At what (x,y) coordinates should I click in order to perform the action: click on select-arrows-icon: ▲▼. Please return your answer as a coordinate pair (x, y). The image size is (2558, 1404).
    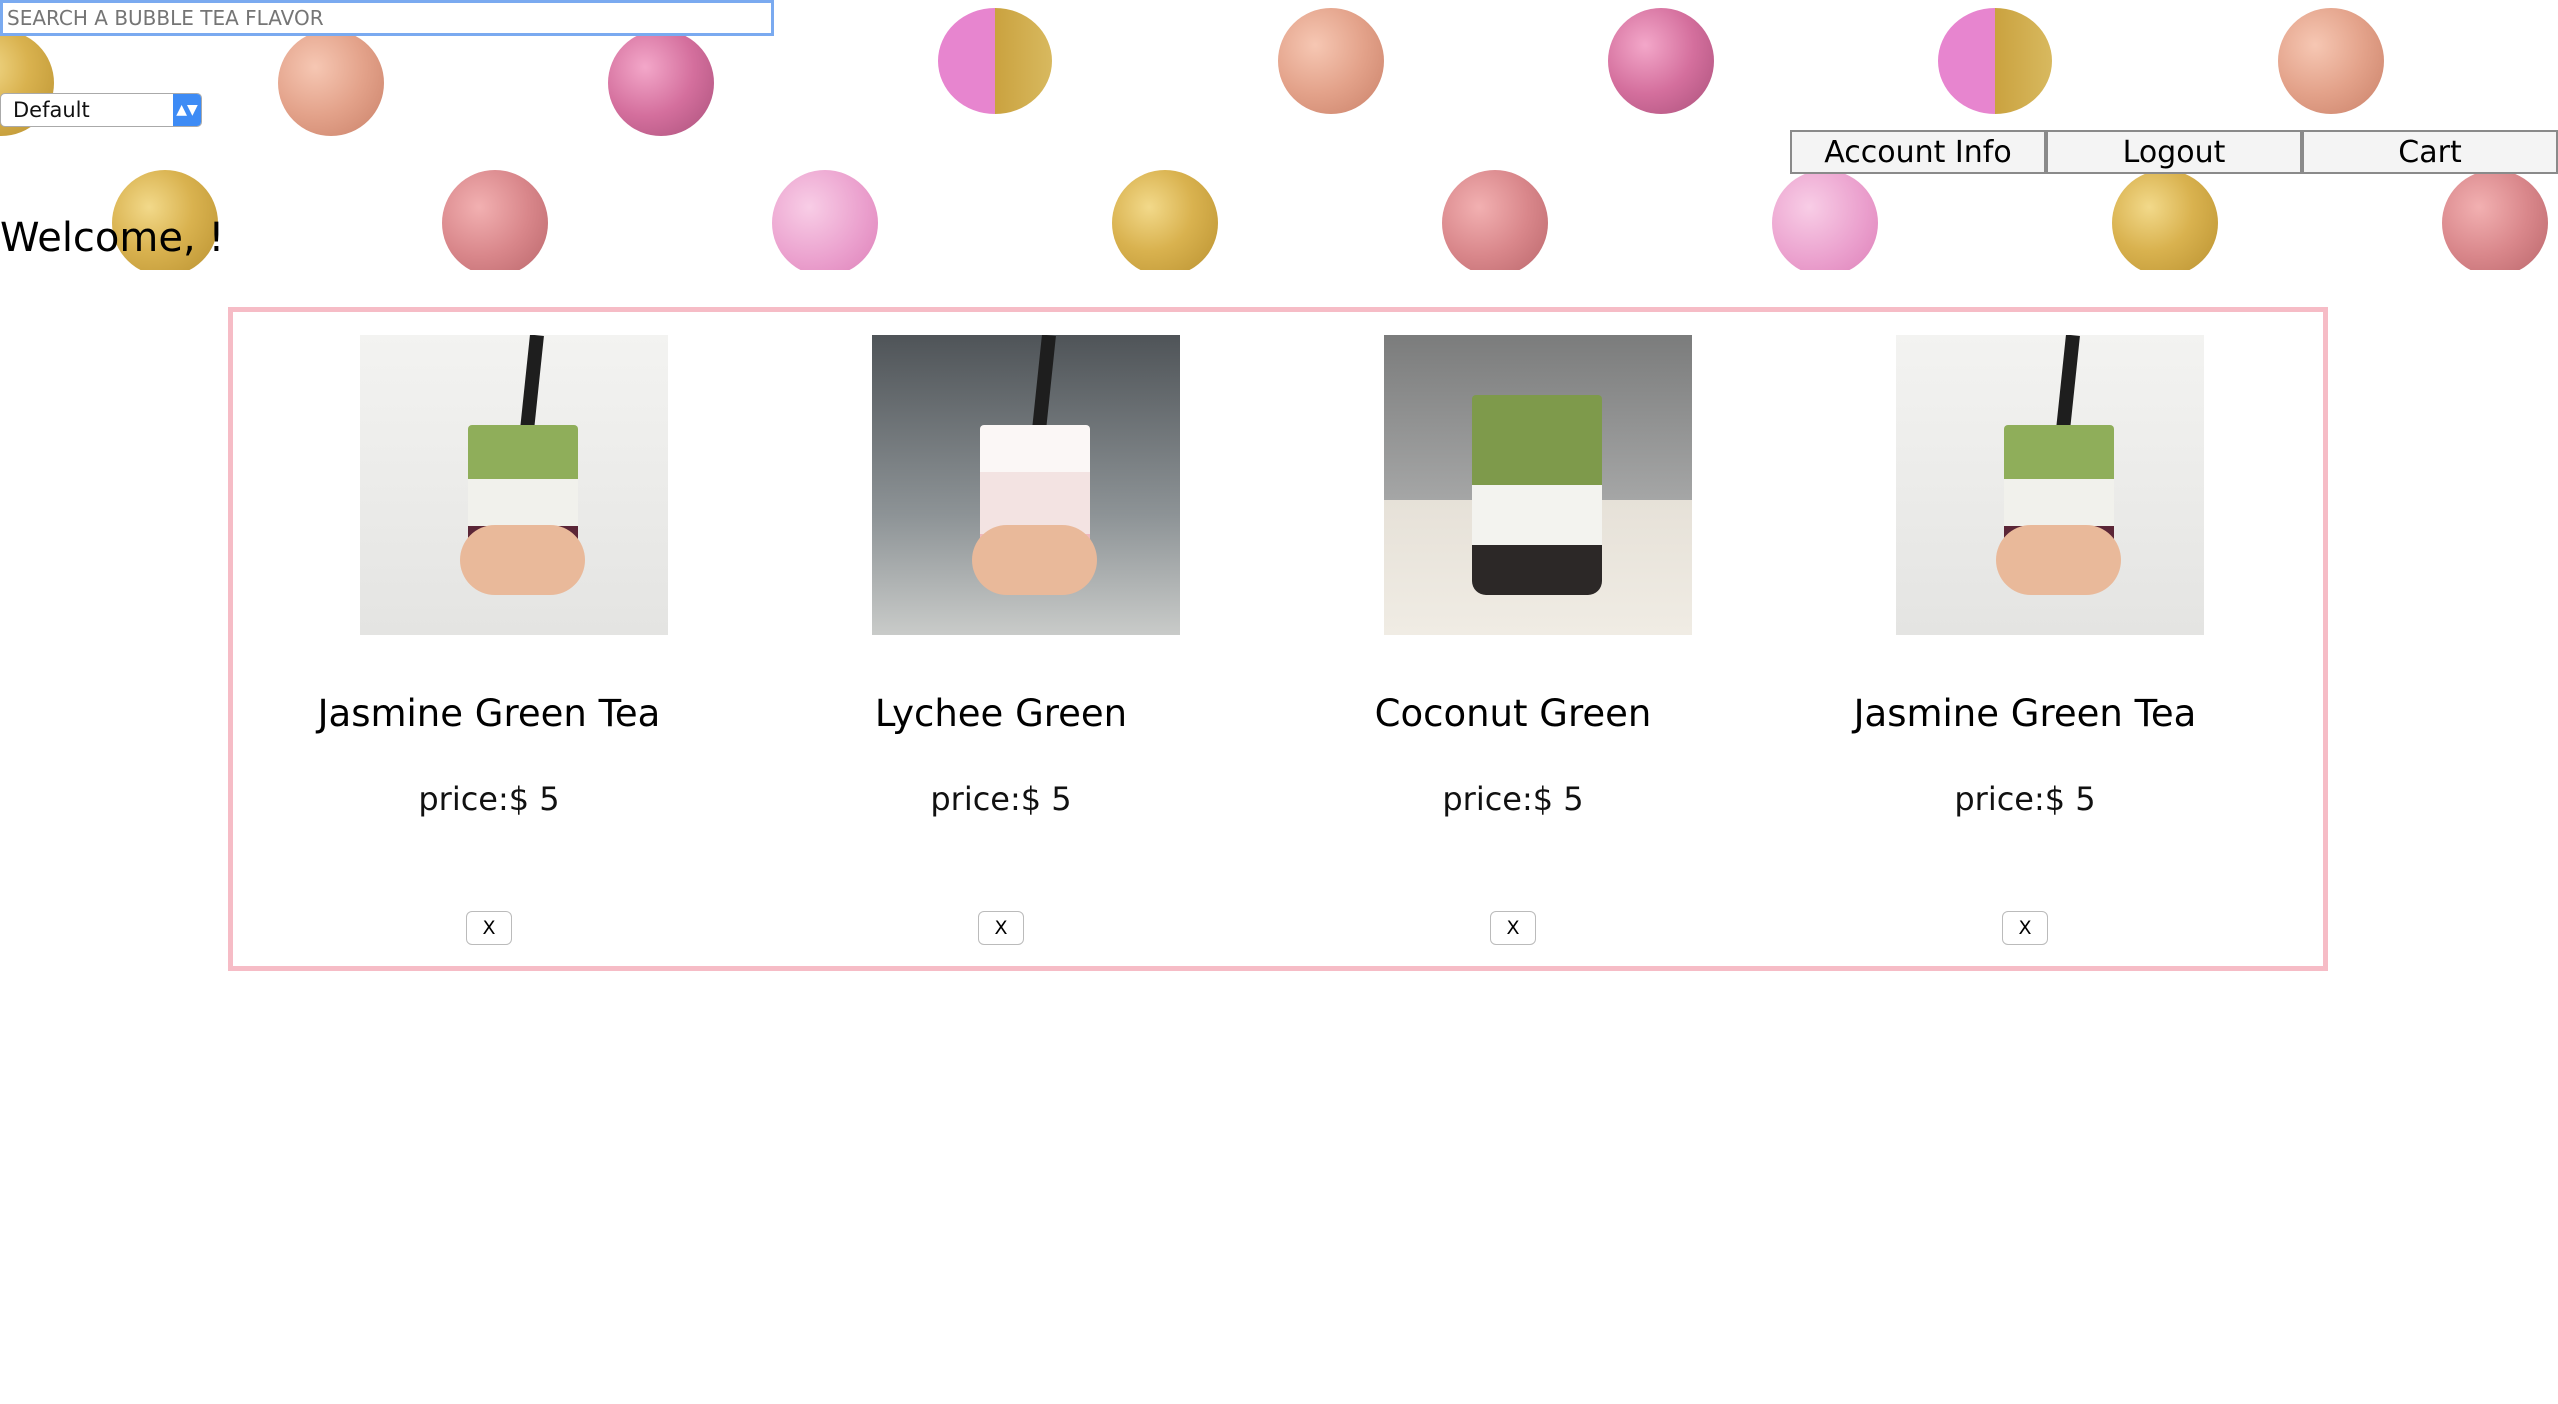
    Looking at the image, I should click on (187, 110).